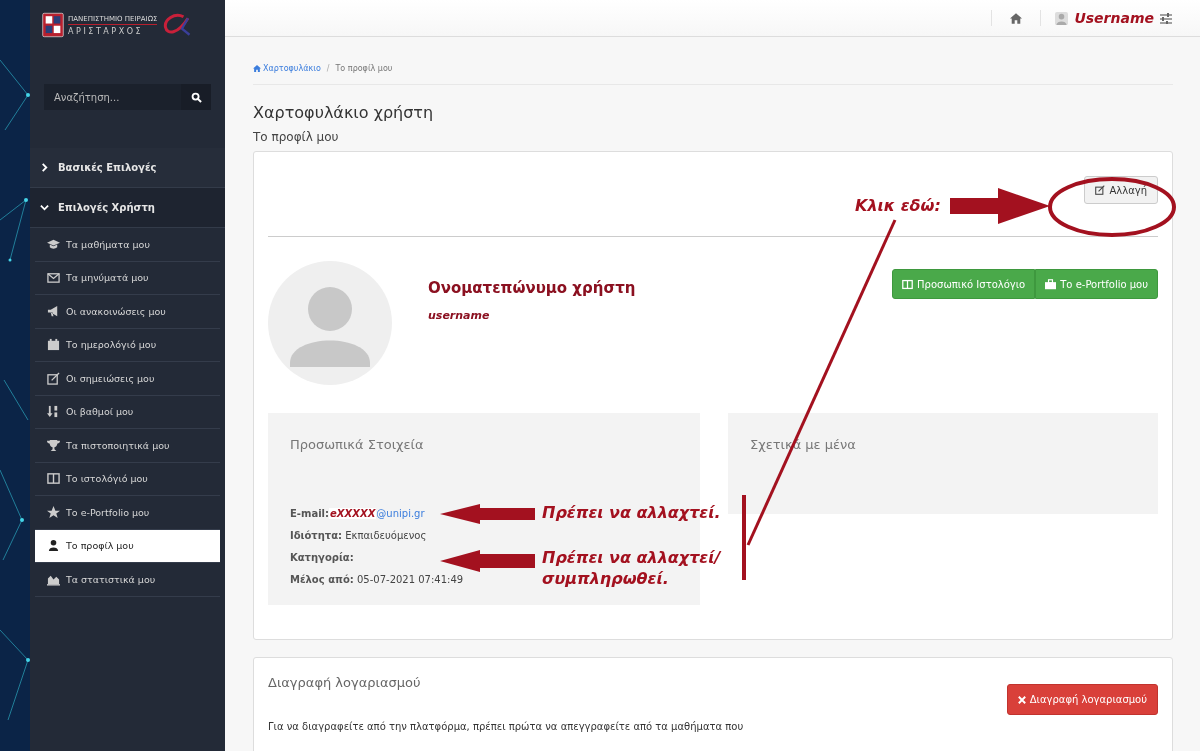 This screenshot has width=1200, height=751. Describe the element at coordinates (631, 513) in the screenshot. I see `annotation-text: Πρέπει να αλλαχτεί.` at that location.